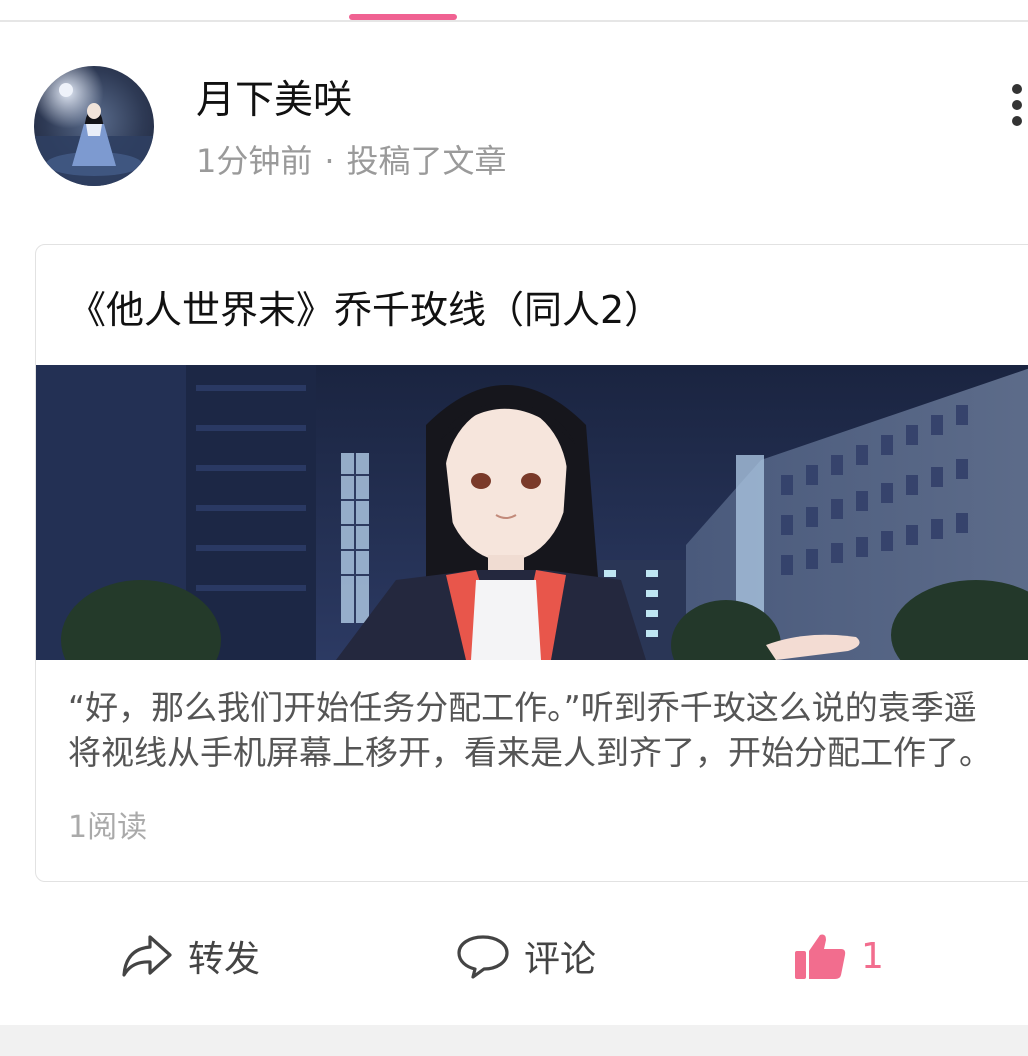 The image size is (1028, 1056). What do you see at coordinates (94, 126) in the screenshot?
I see `author-avatar` at bounding box center [94, 126].